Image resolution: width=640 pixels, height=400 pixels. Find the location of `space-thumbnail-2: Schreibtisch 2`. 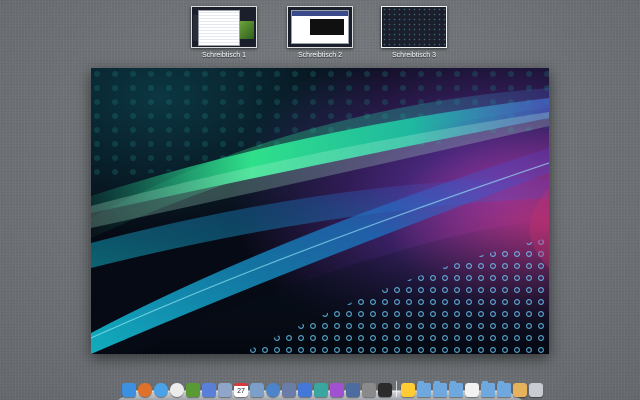

space-thumbnail-2: Schreibtisch 2 is located at coordinates (320, 32).